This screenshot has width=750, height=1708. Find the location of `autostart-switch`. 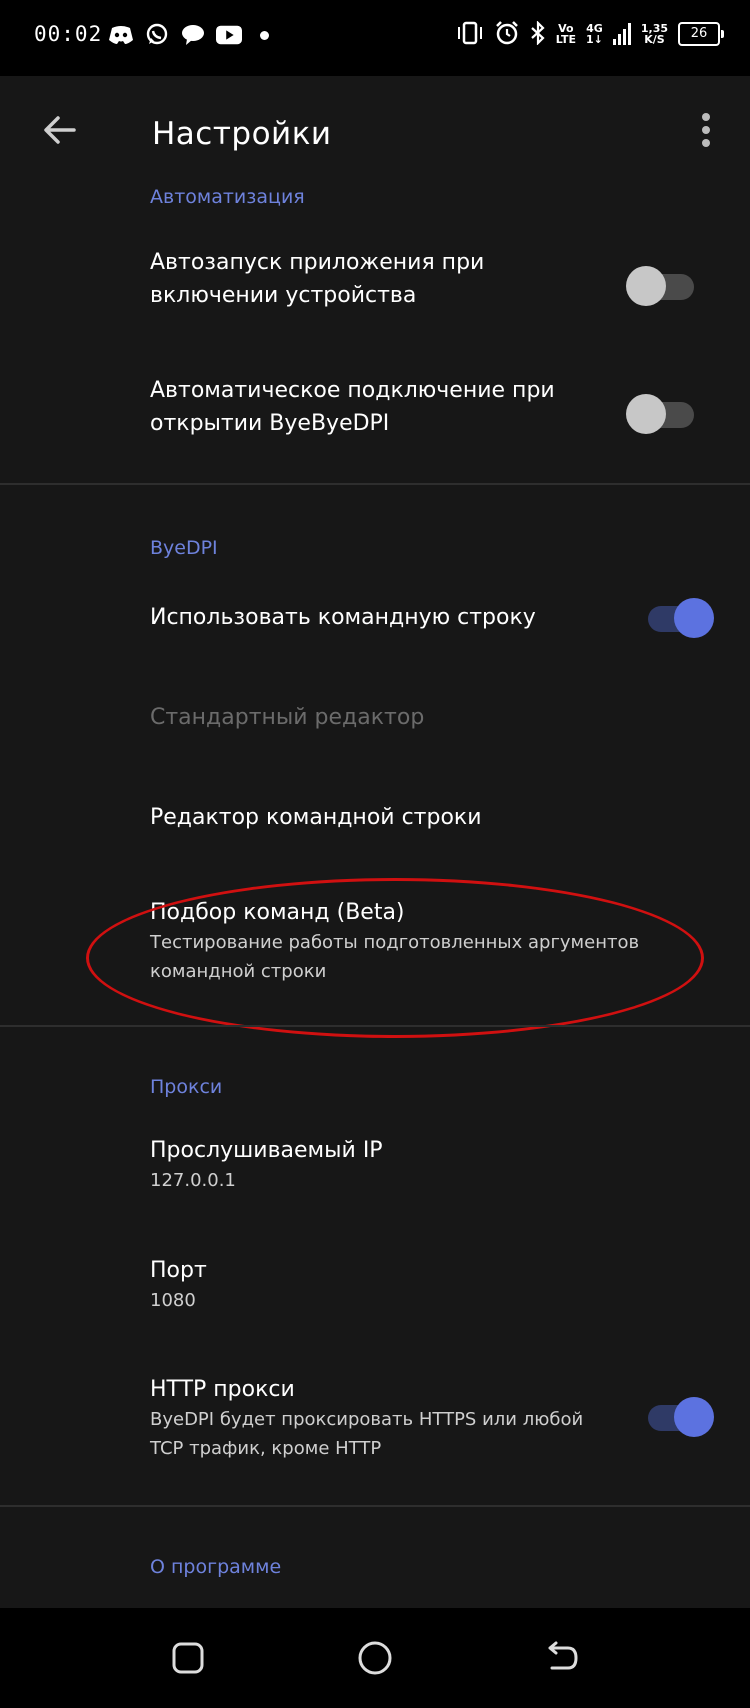

autostart-switch is located at coordinates (660, 285).